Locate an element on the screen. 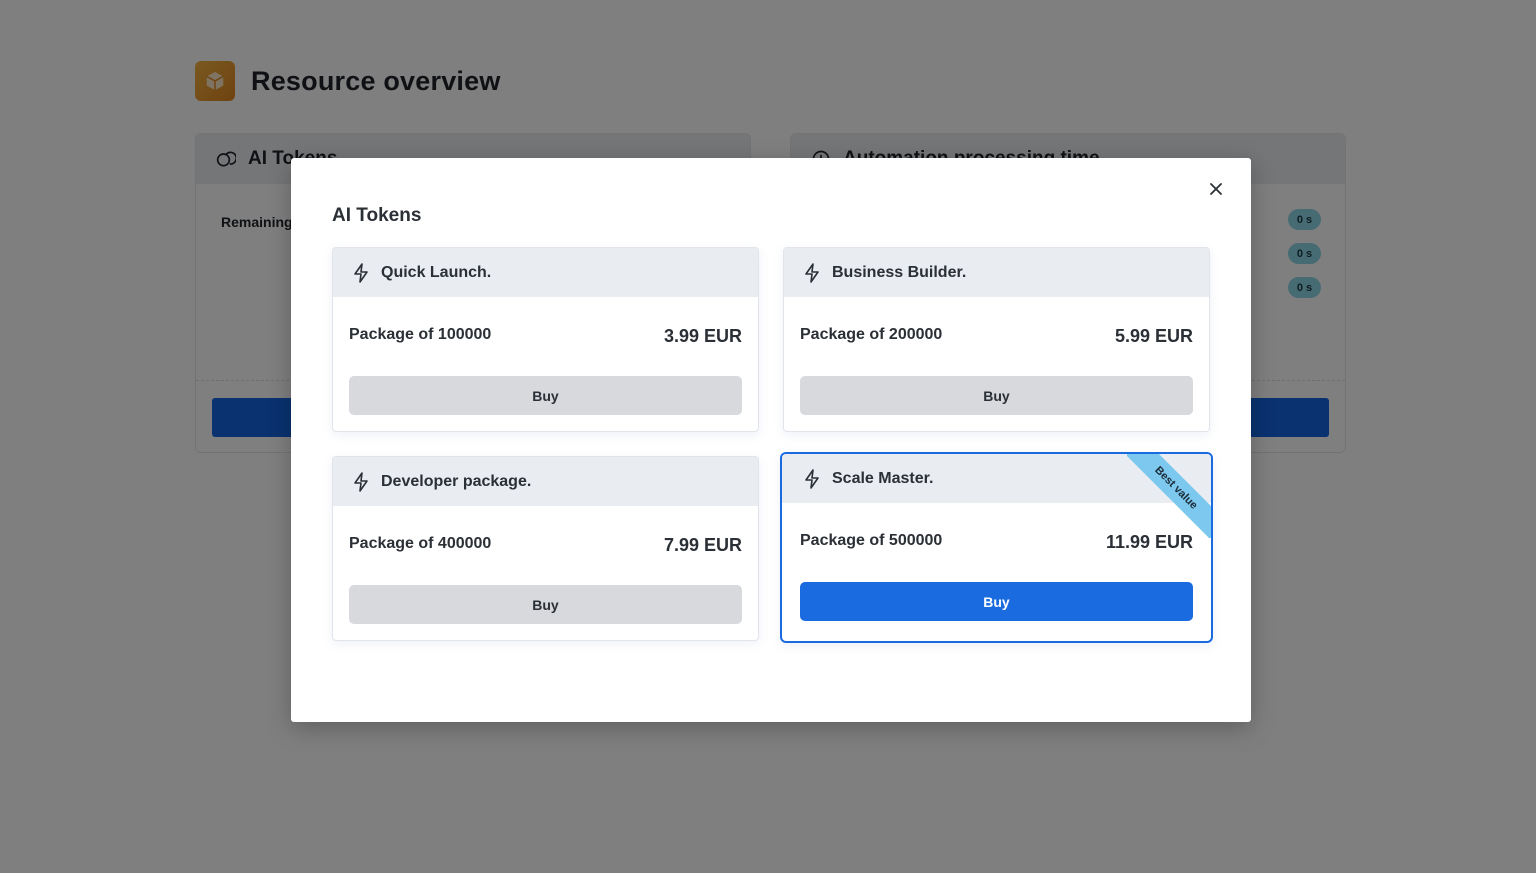  package-name: Quick Launch. is located at coordinates (436, 272).